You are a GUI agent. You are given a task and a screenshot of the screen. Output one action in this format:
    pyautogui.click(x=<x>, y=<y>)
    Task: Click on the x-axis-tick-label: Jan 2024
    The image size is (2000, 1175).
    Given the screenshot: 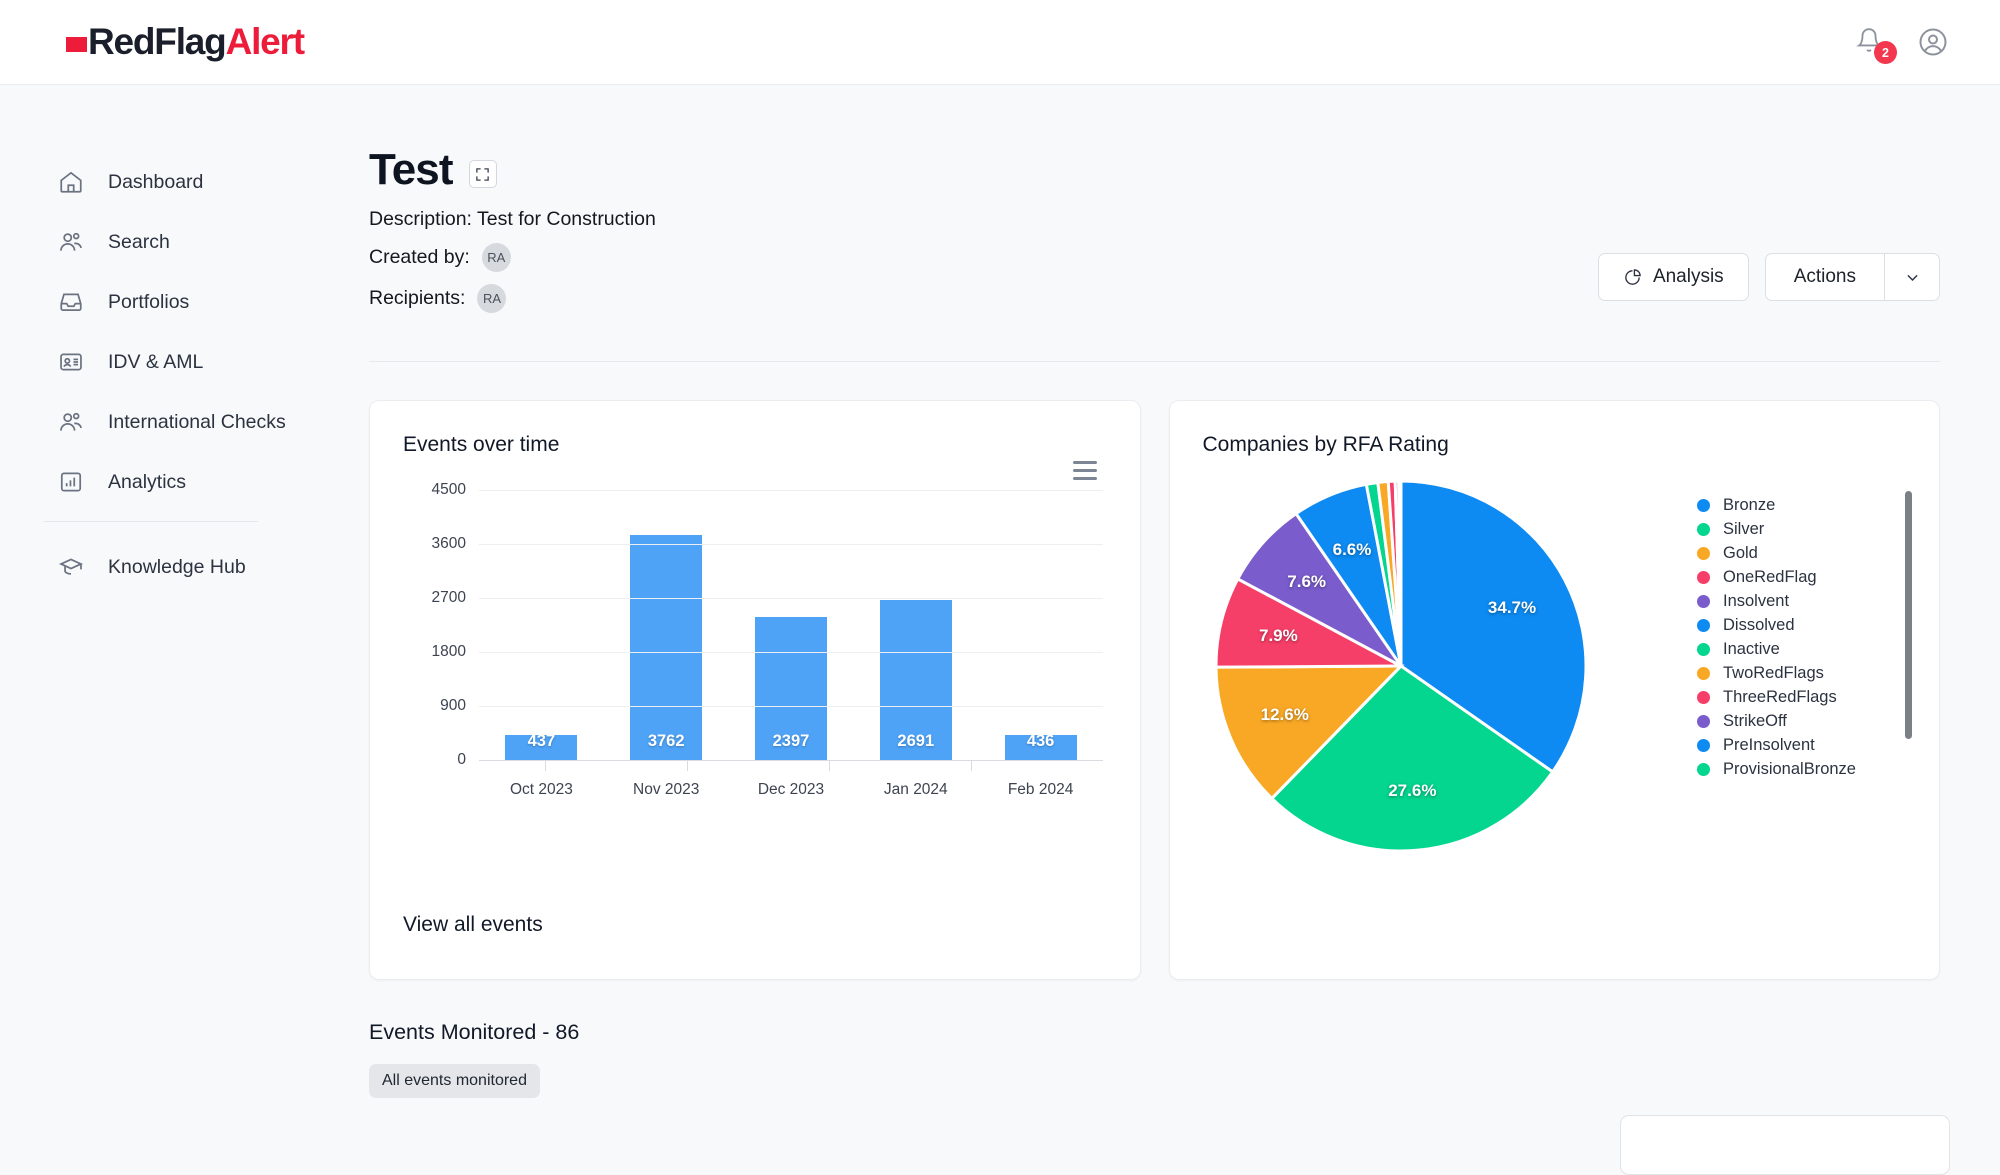 What is the action you would take?
    pyautogui.click(x=915, y=789)
    